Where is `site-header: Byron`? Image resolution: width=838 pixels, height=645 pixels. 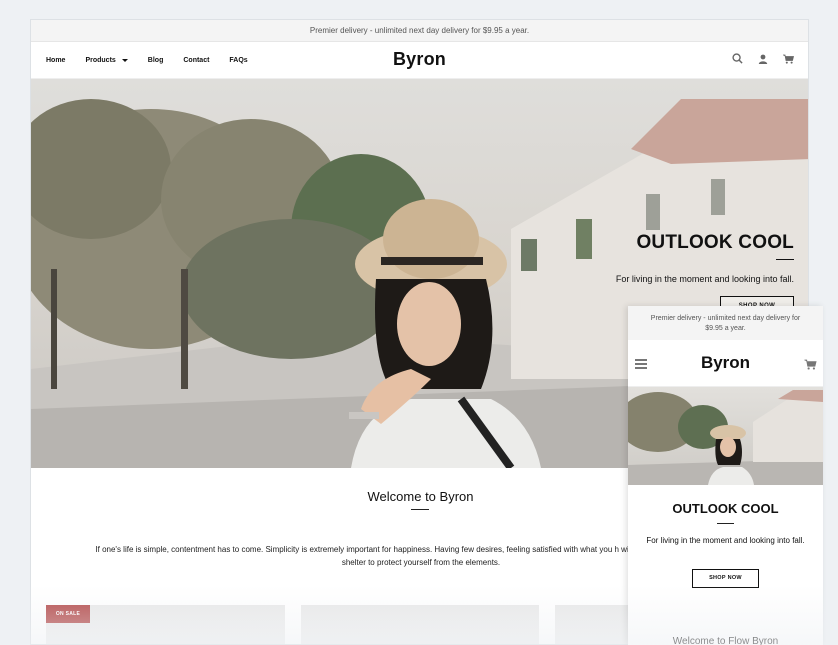 site-header: Byron is located at coordinates (725, 363).